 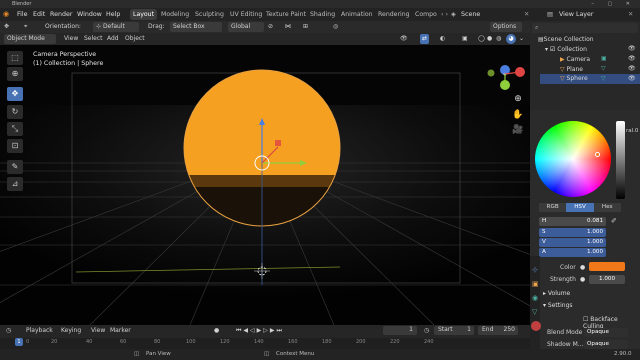 What do you see at coordinates (613, 4) in the screenshot?
I see `window-controls: – ▢ ✕` at bounding box center [613, 4].